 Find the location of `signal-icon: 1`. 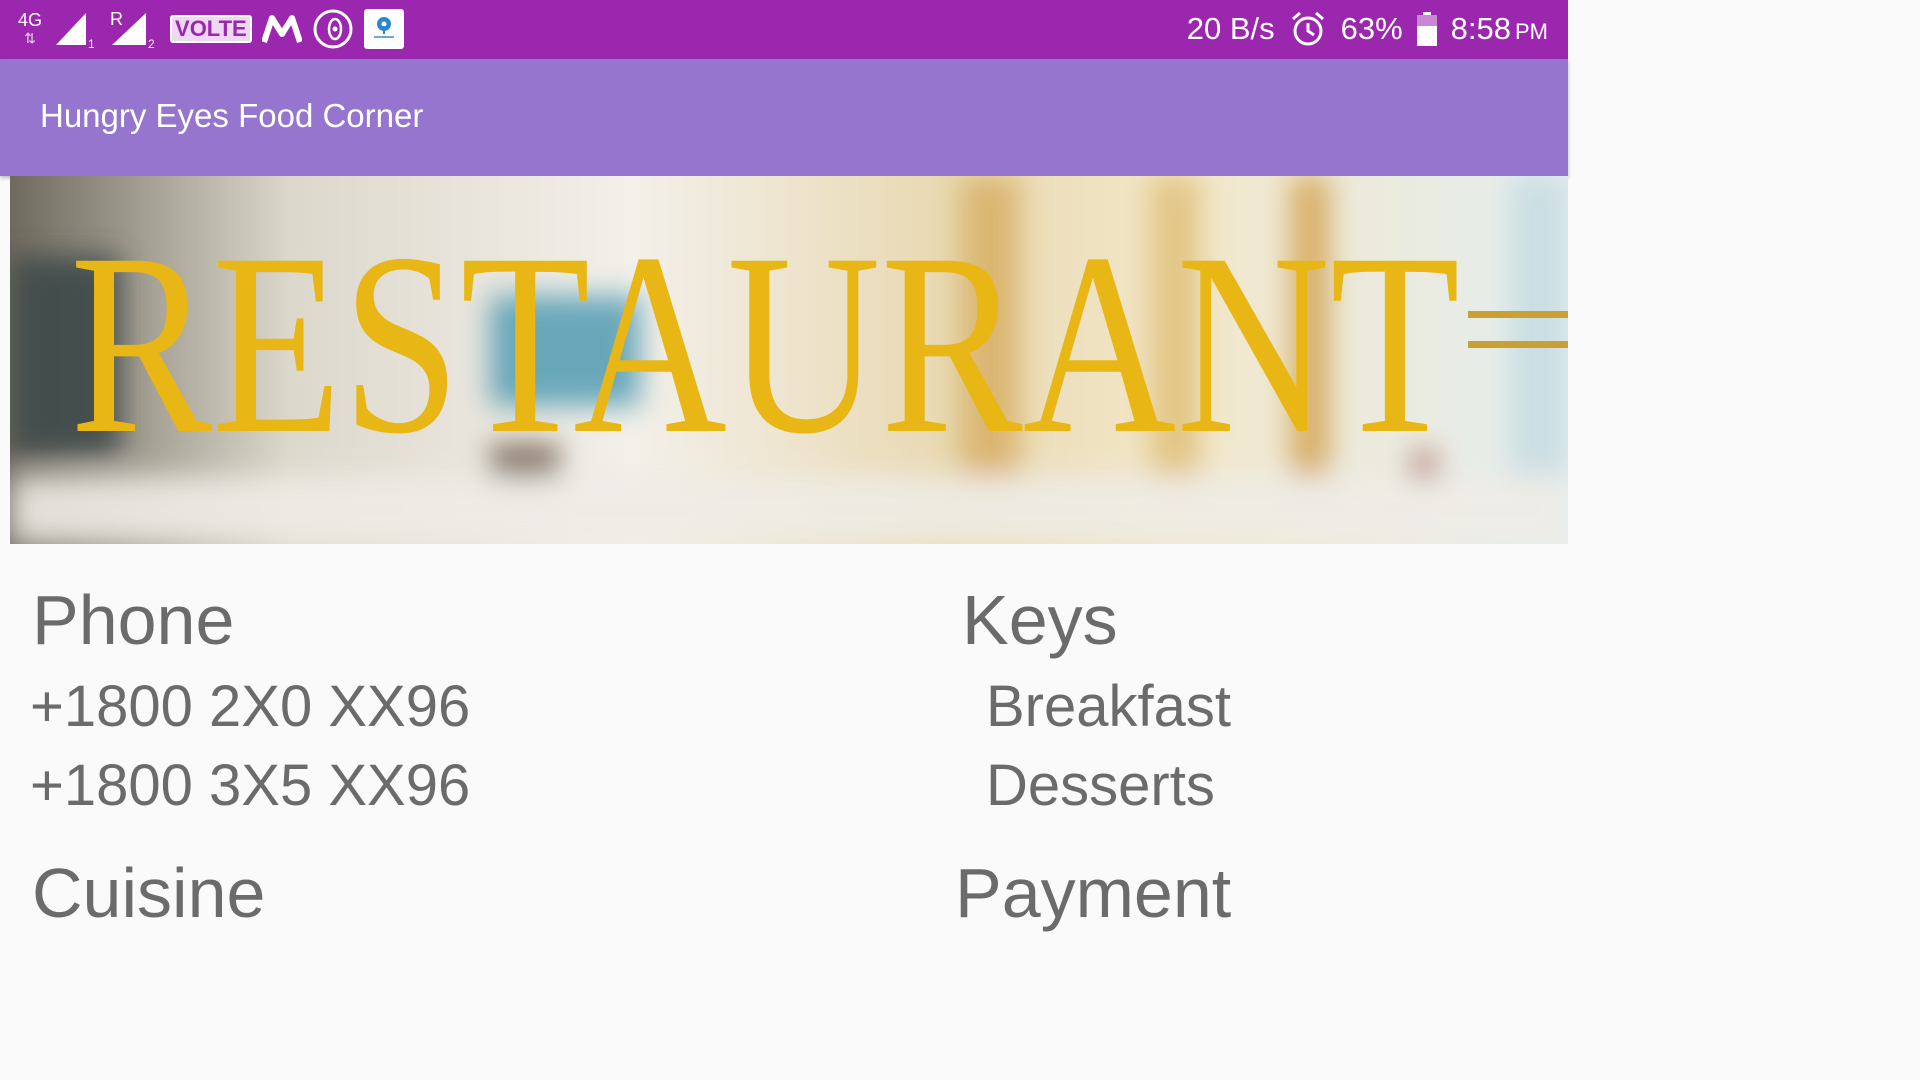

signal-icon: 1 is located at coordinates (75, 31).